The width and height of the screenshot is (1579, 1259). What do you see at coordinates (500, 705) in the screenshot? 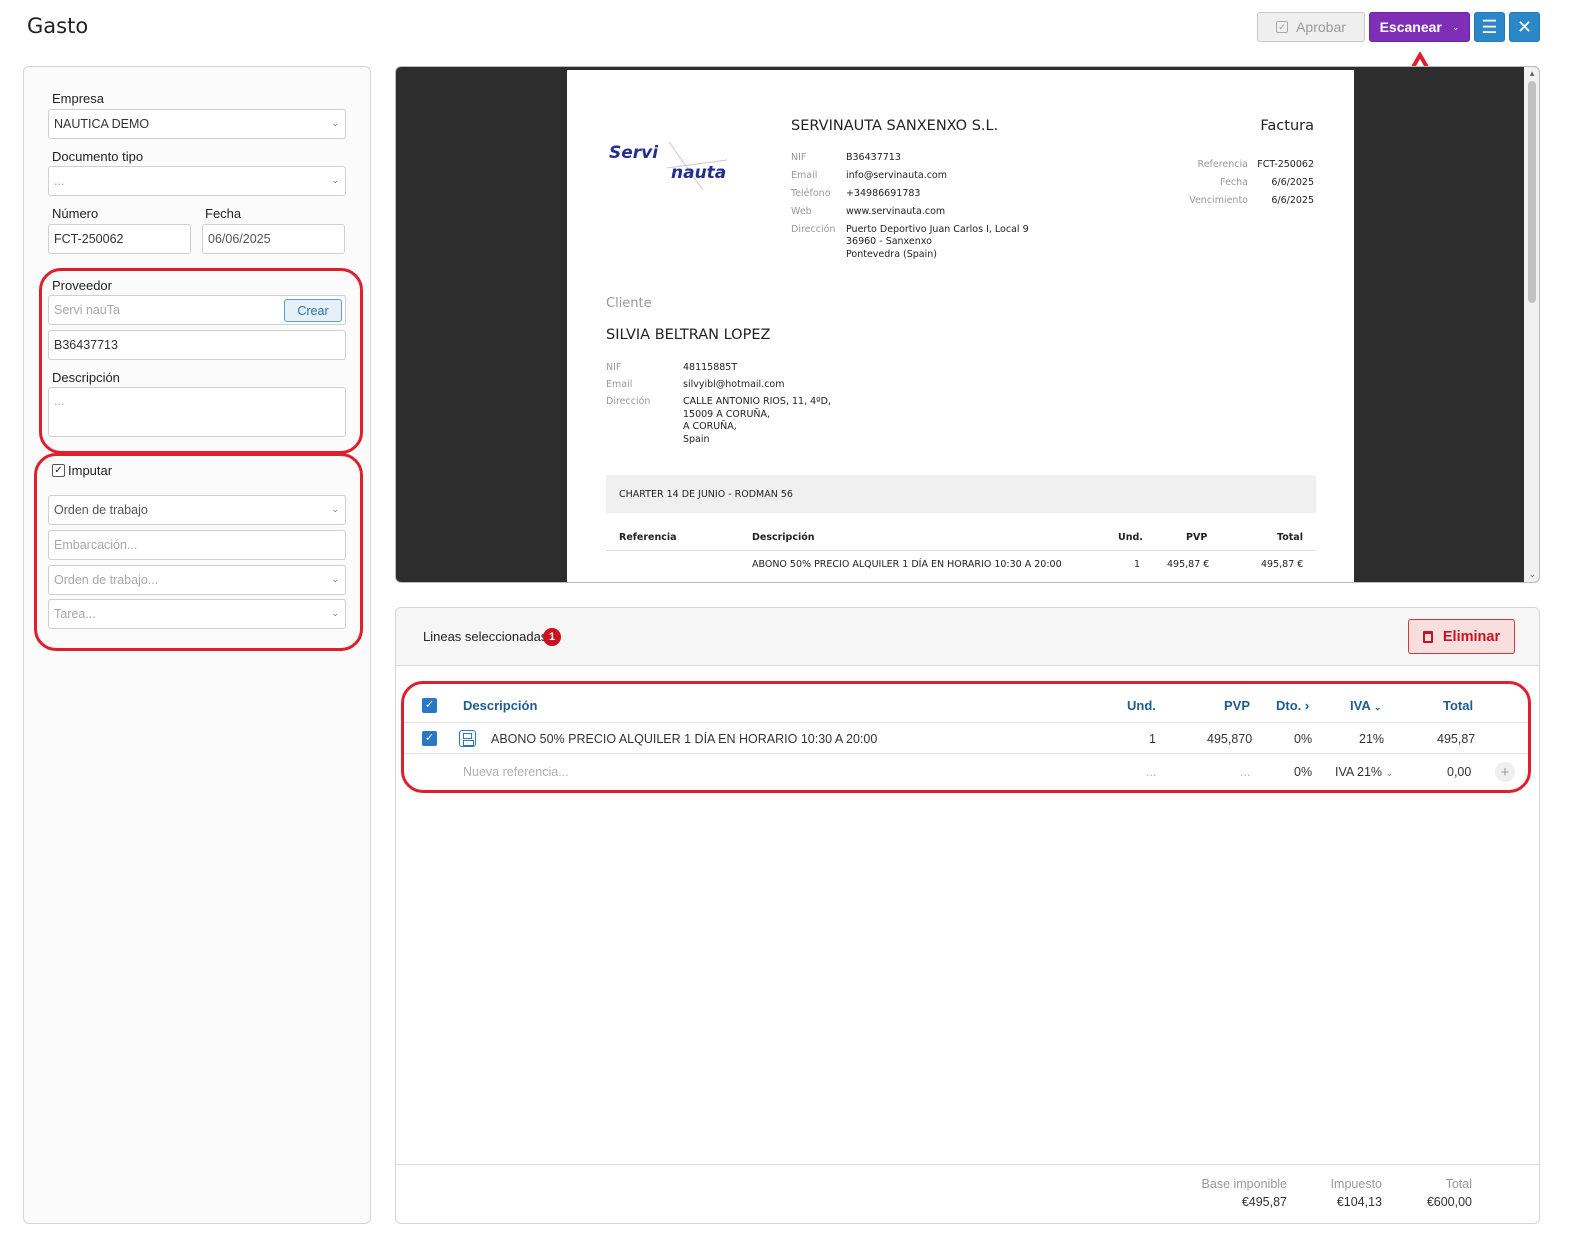
I see `th-descripcion: Descripción` at bounding box center [500, 705].